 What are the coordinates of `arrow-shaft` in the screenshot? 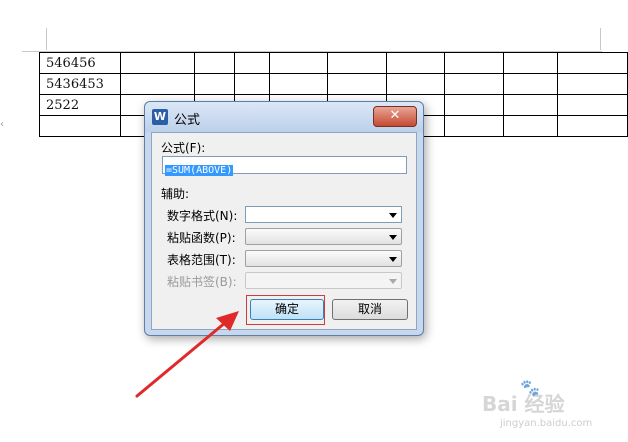 It's located at (181, 359).